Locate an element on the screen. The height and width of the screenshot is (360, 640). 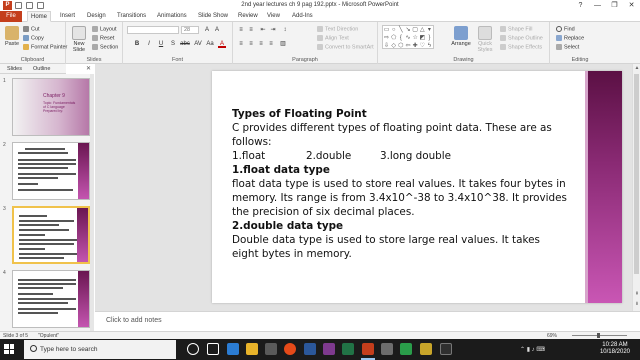
triangle-shape-icon: △ is located at coordinates (422, 30).